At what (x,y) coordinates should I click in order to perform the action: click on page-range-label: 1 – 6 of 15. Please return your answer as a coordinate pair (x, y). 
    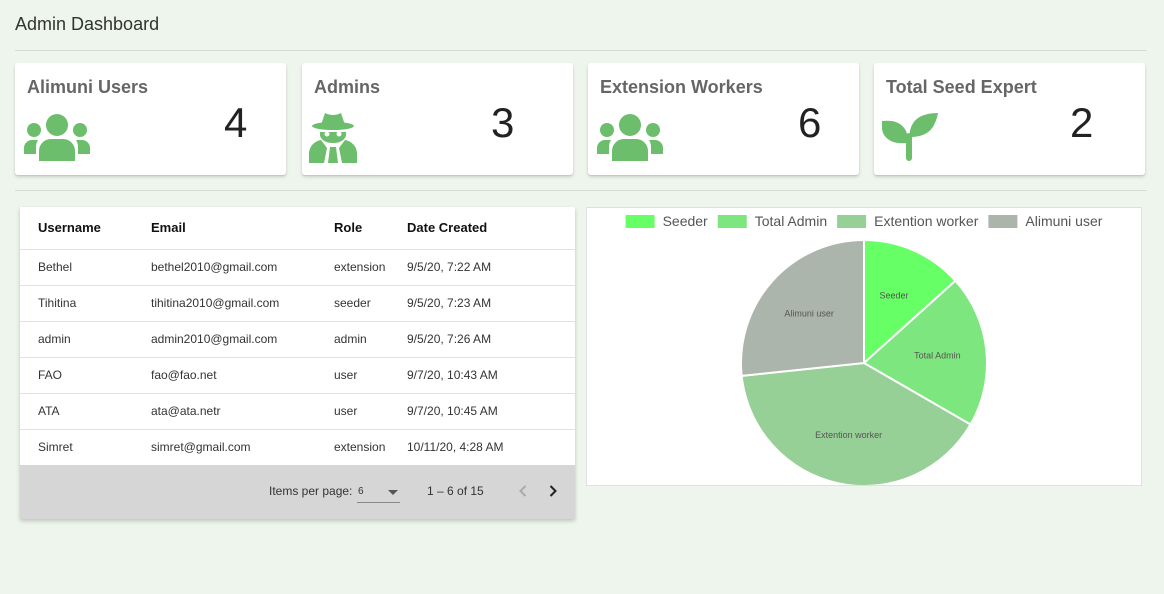
    Looking at the image, I should click on (455, 491).